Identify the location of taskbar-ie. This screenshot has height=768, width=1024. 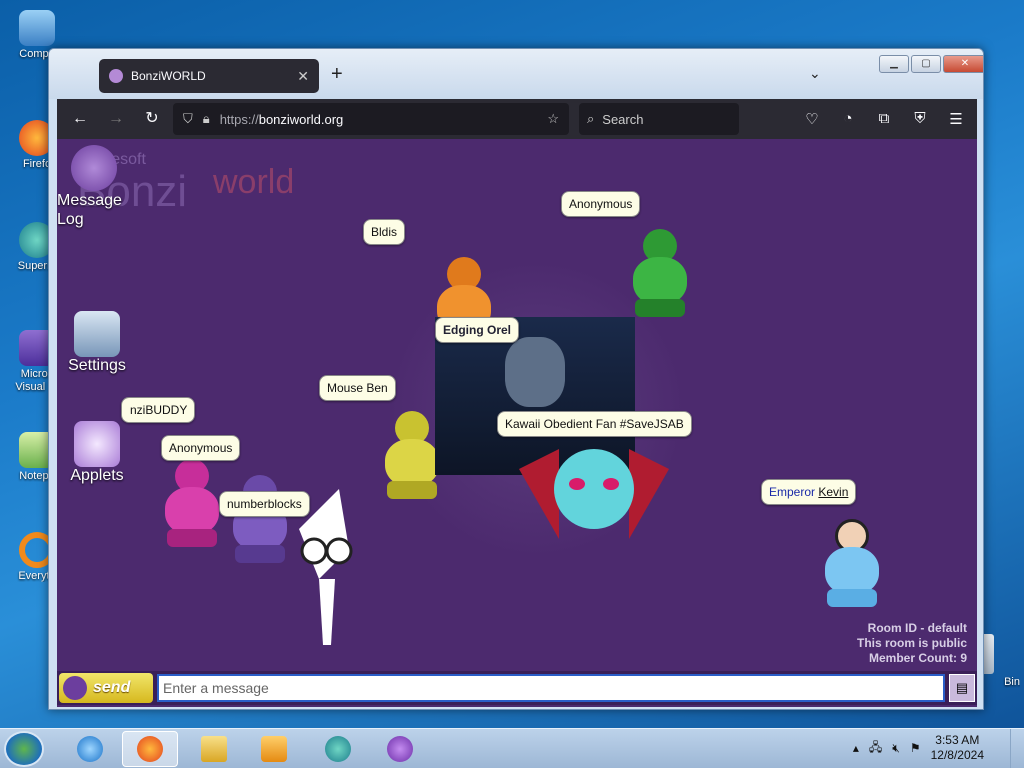
(90, 749).